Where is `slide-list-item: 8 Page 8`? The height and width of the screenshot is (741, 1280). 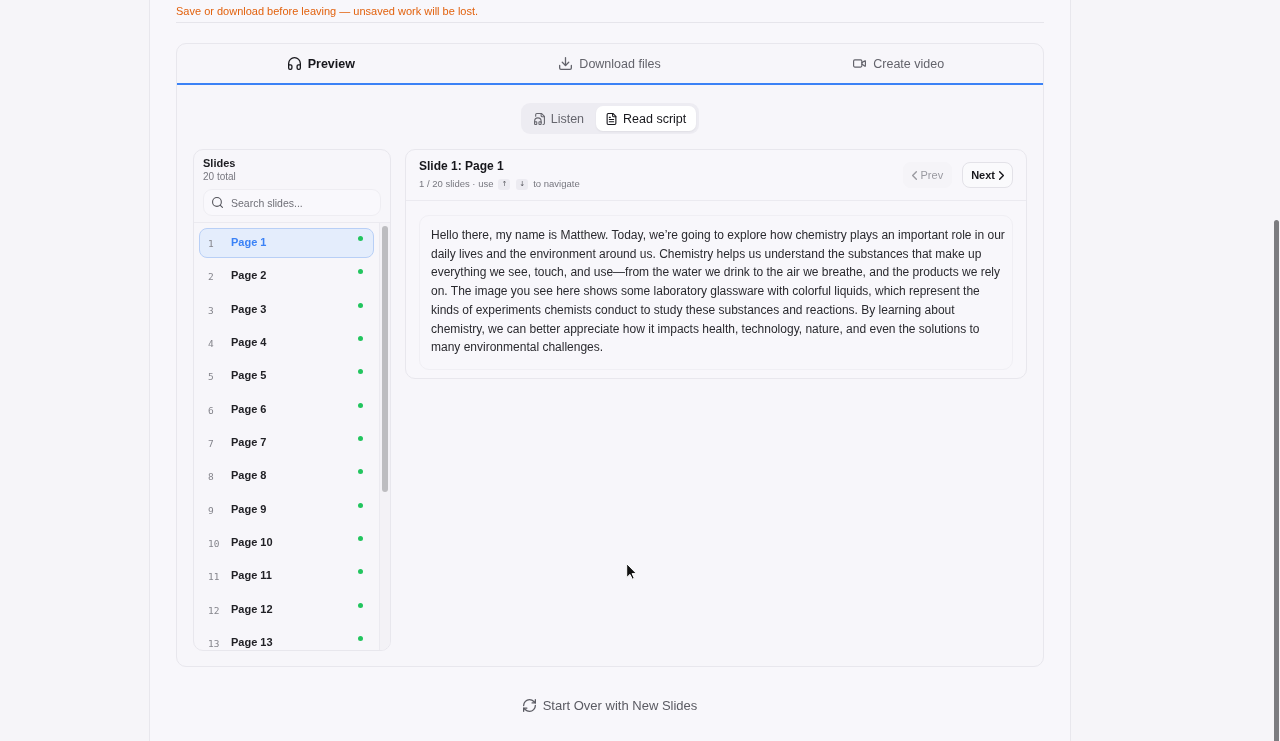
slide-list-item: 8 Page 8 is located at coordinates (286, 476).